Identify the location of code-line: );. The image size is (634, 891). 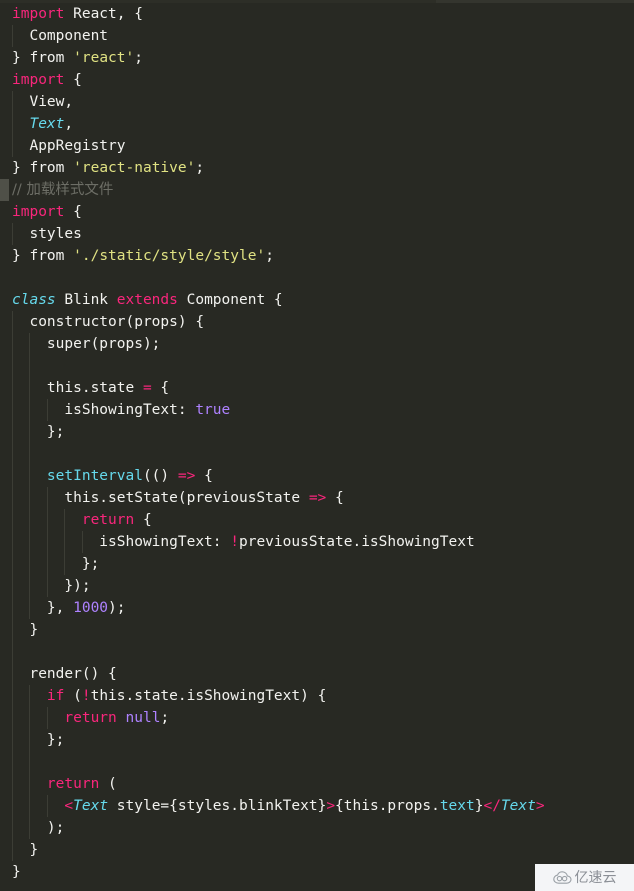
(317, 828).